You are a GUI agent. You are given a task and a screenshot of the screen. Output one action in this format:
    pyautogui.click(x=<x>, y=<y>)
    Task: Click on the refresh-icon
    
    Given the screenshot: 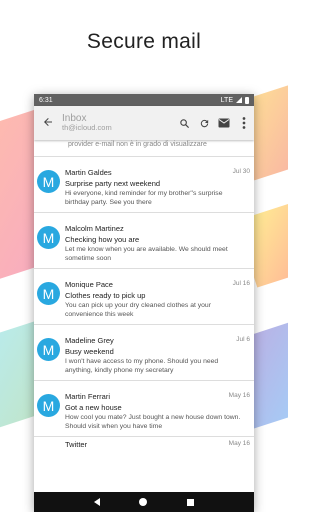 What is the action you would take?
    pyautogui.click(x=204, y=123)
    